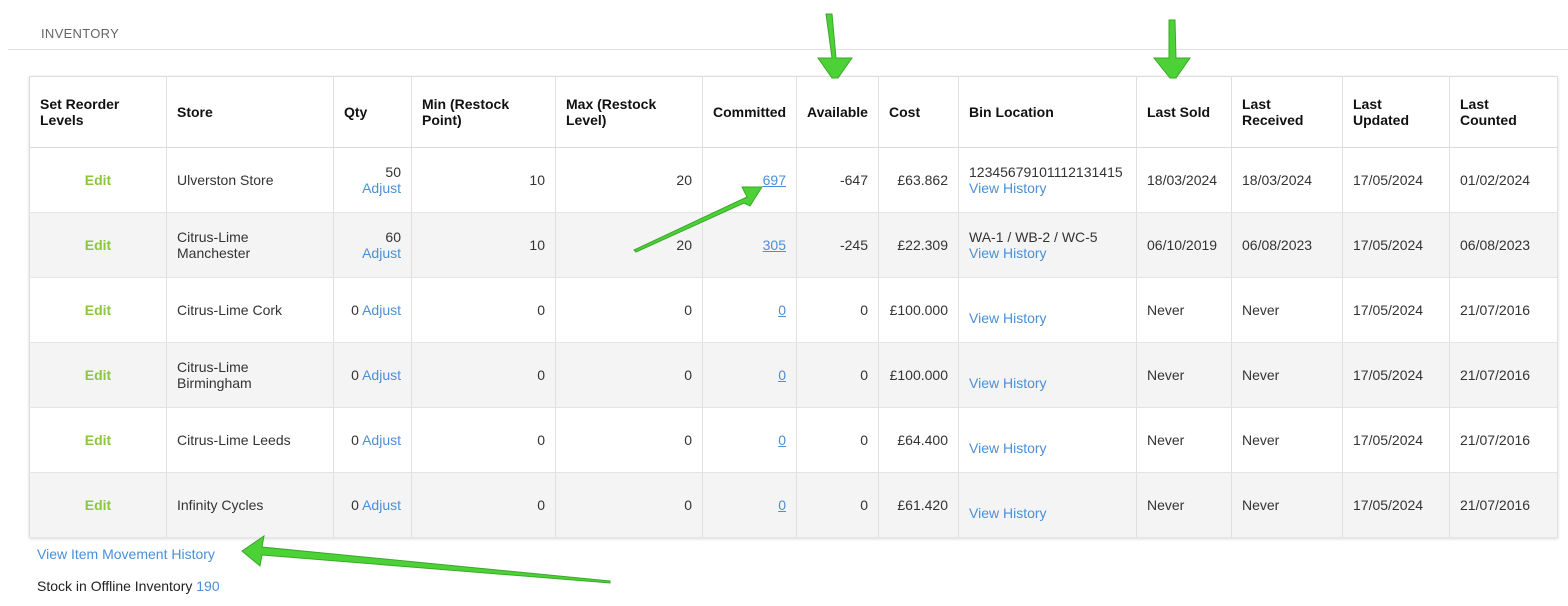 The image size is (1568, 606). What do you see at coordinates (774, 245) in the screenshot?
I see `committed-link: 305` at bounding box center [774, 245].